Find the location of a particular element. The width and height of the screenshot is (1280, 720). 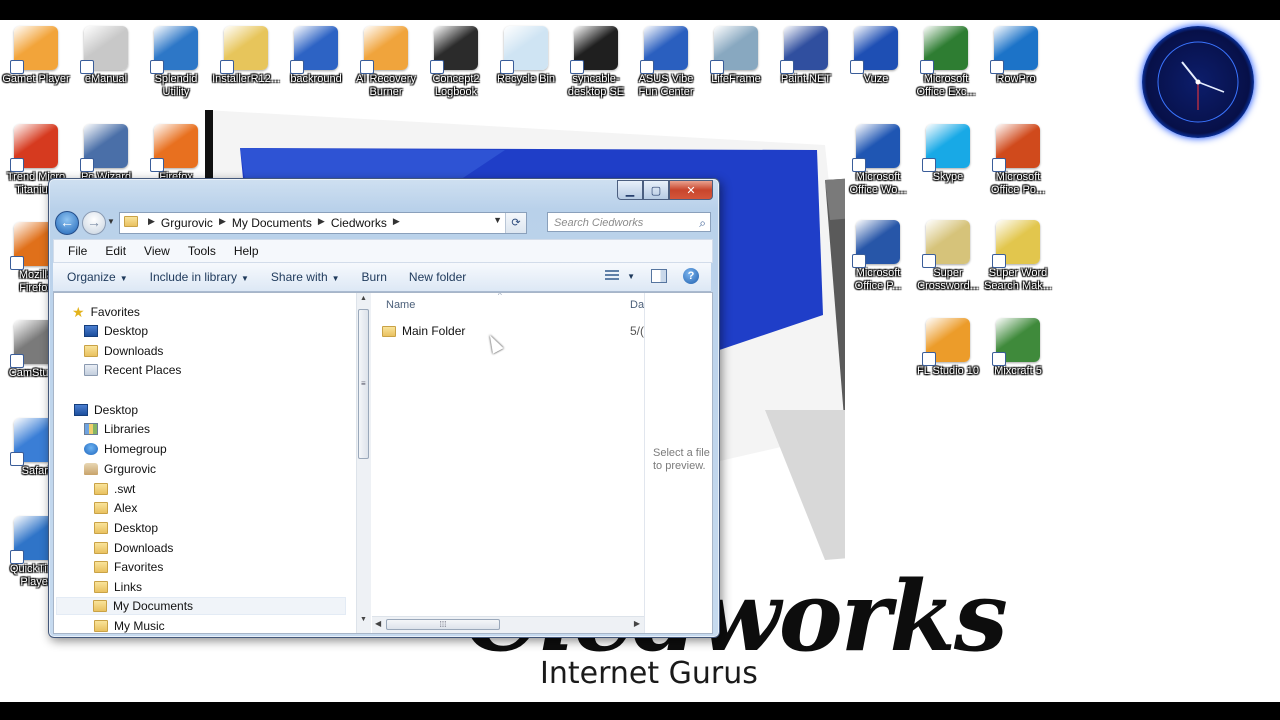

new-folder-label: New folder is located at coordinates (437, 277).